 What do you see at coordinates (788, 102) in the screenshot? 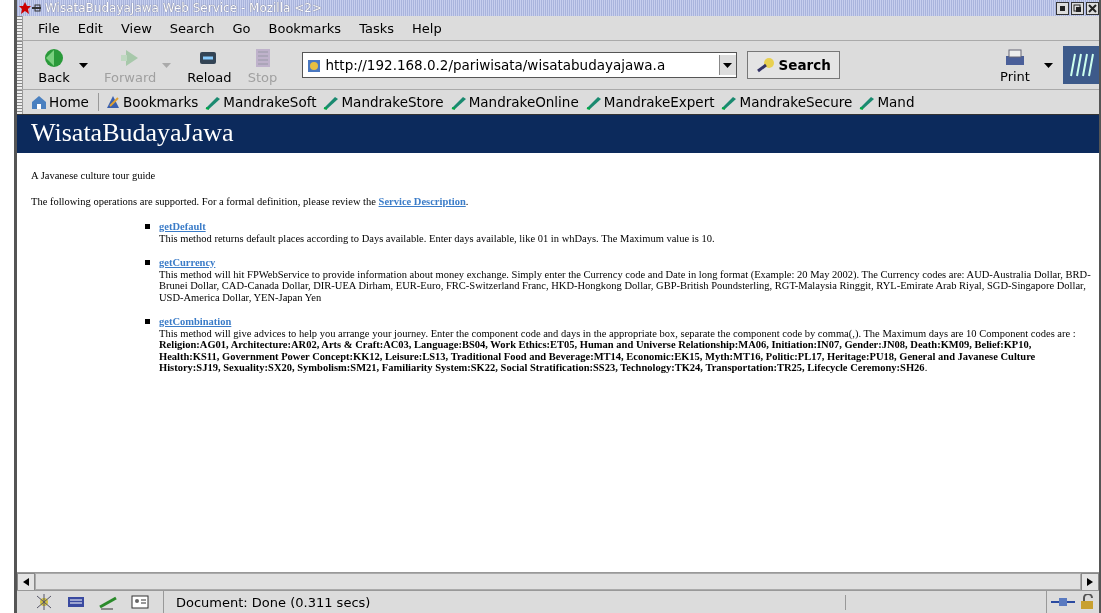
I see `bookmark-item: MandrakeSecure` at bounding box center [788, 102].